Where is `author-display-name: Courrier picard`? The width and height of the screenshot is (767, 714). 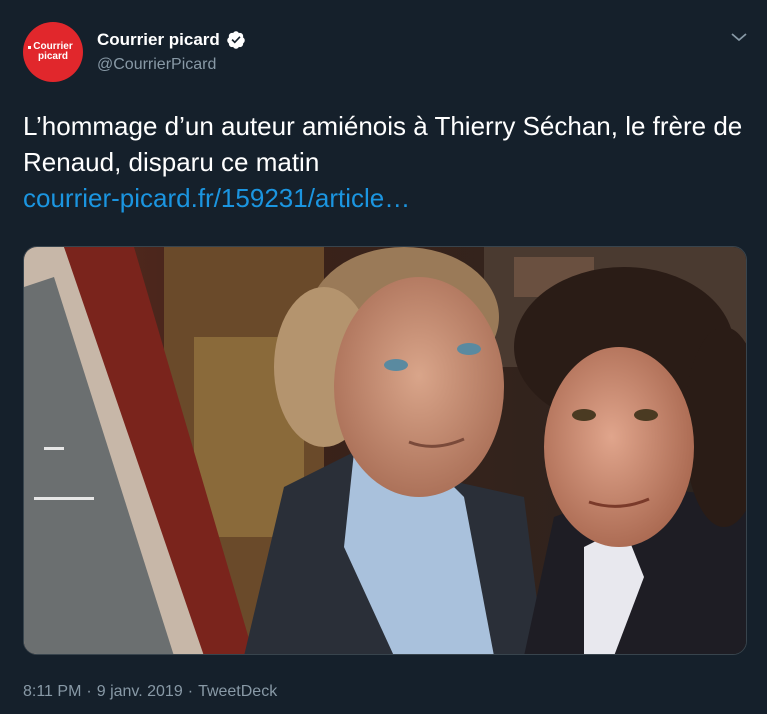
author-display-name: Courrier picard is located at coordinates (158, 40).